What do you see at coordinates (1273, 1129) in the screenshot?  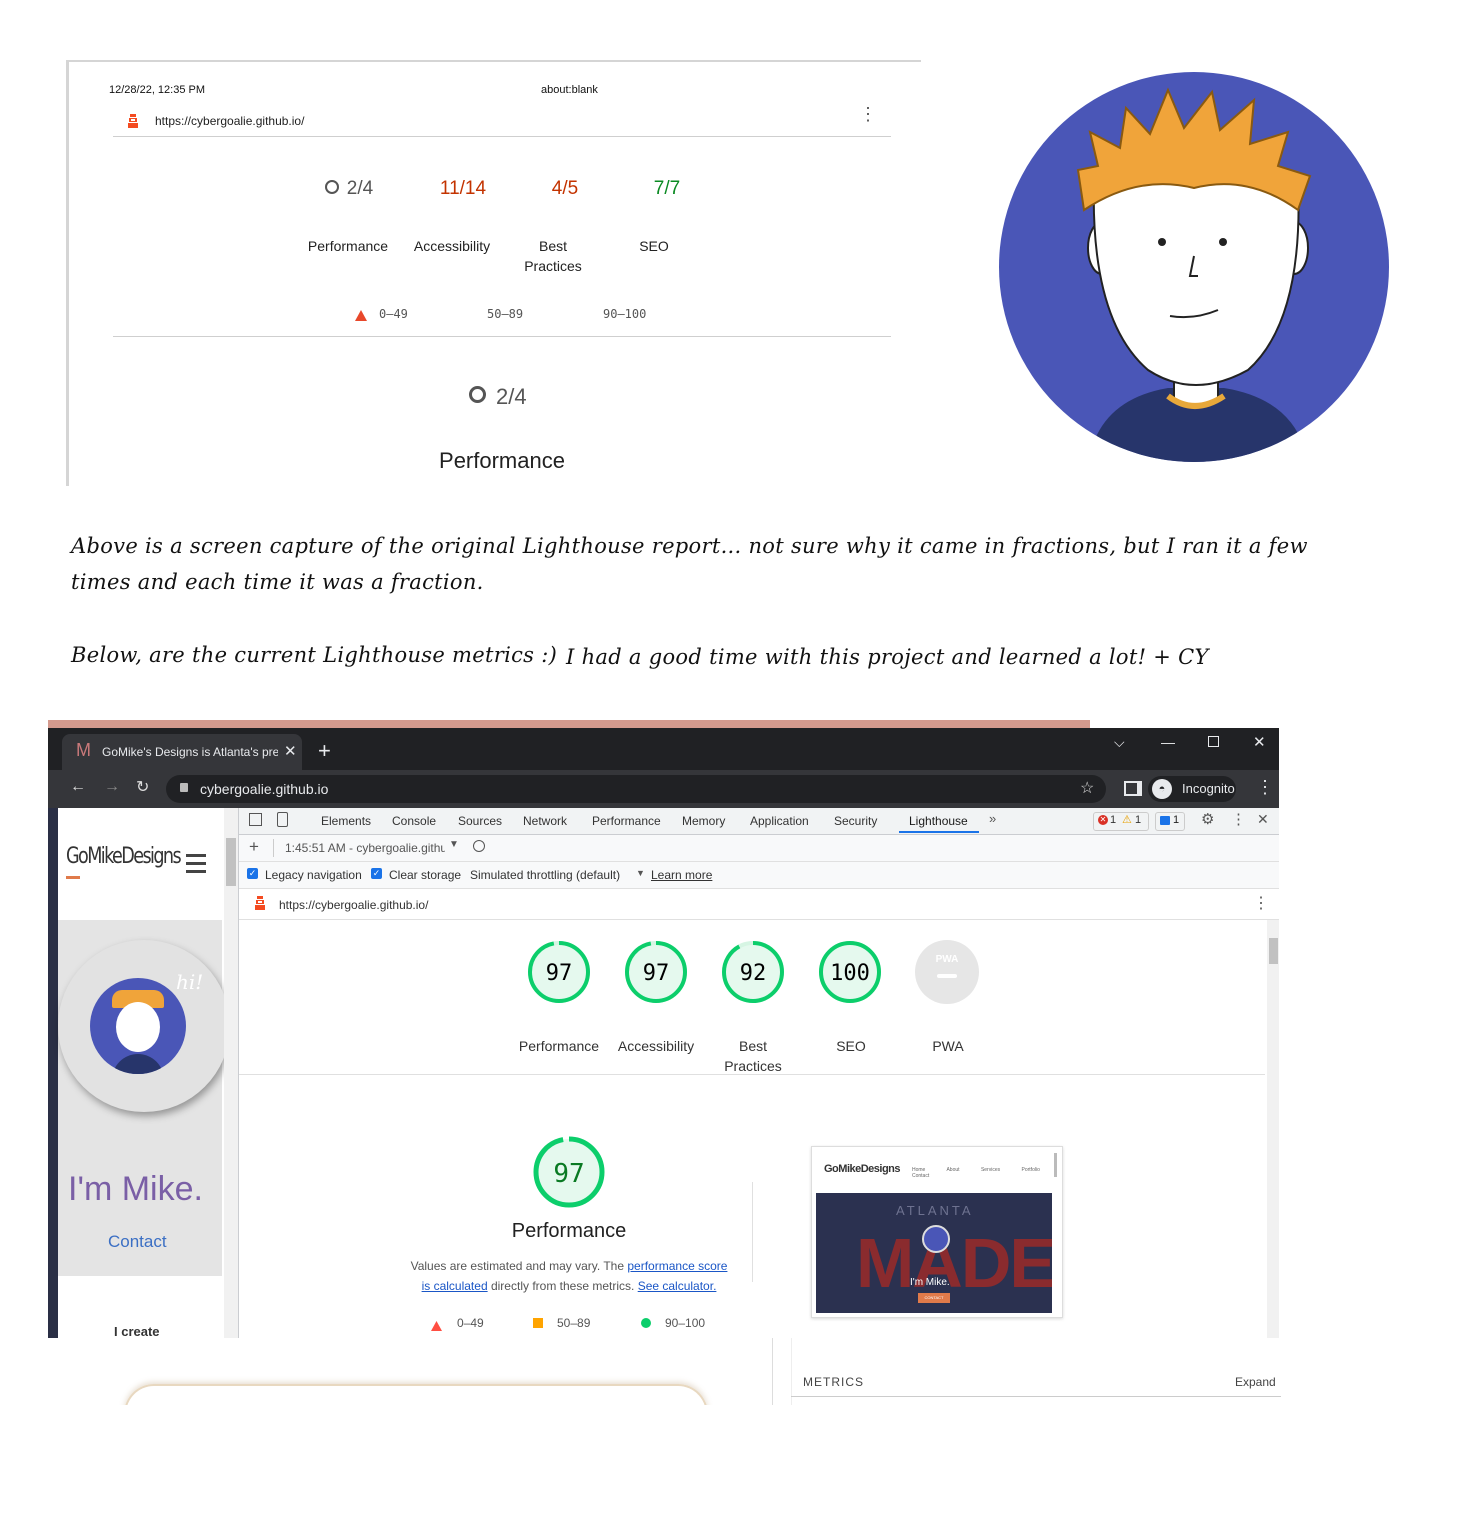 I see `report-scrollbar` at bounding box center [1273, 1129].